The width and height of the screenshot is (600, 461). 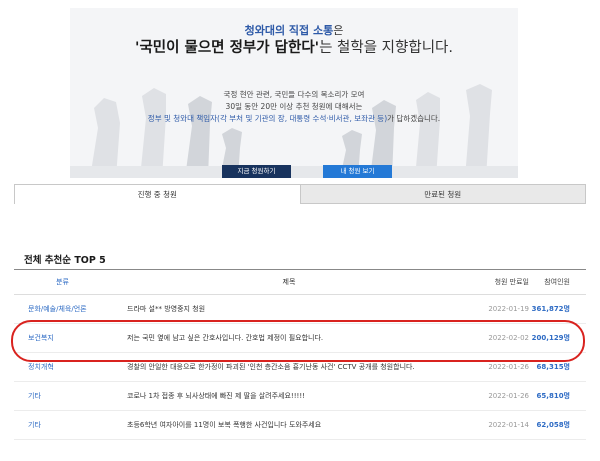 I want to click on hero-desc-1: 국정 현안 관련, 국민들 다수의 목소리가 모여, so click(x=294, y=94).